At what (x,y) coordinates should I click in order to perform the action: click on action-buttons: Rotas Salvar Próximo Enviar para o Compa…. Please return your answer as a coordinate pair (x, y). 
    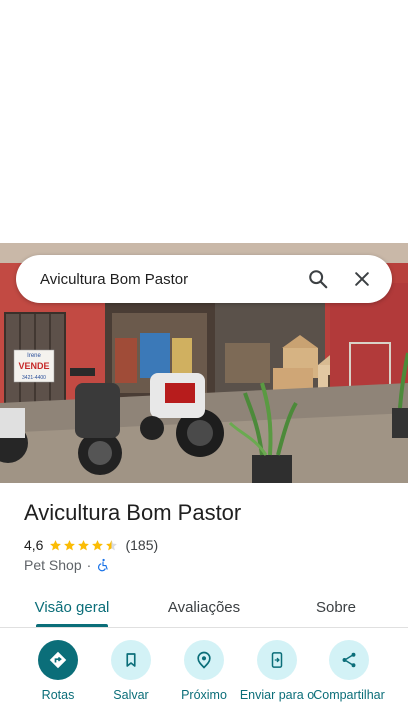
    Looking at the image, I should click on (204, 683).